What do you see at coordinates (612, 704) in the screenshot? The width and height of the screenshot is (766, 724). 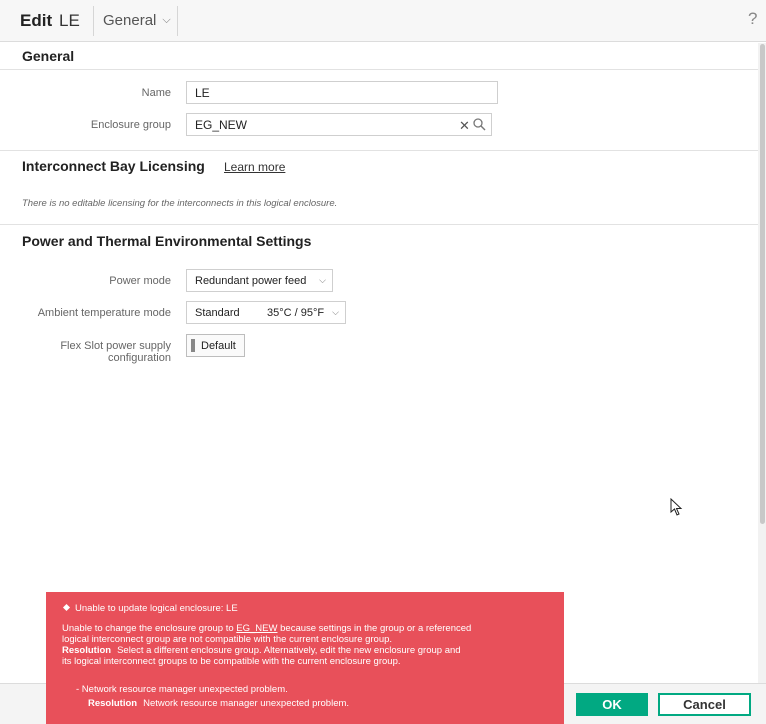 I see `ok-button: OK` at bounding box center [612, 704].